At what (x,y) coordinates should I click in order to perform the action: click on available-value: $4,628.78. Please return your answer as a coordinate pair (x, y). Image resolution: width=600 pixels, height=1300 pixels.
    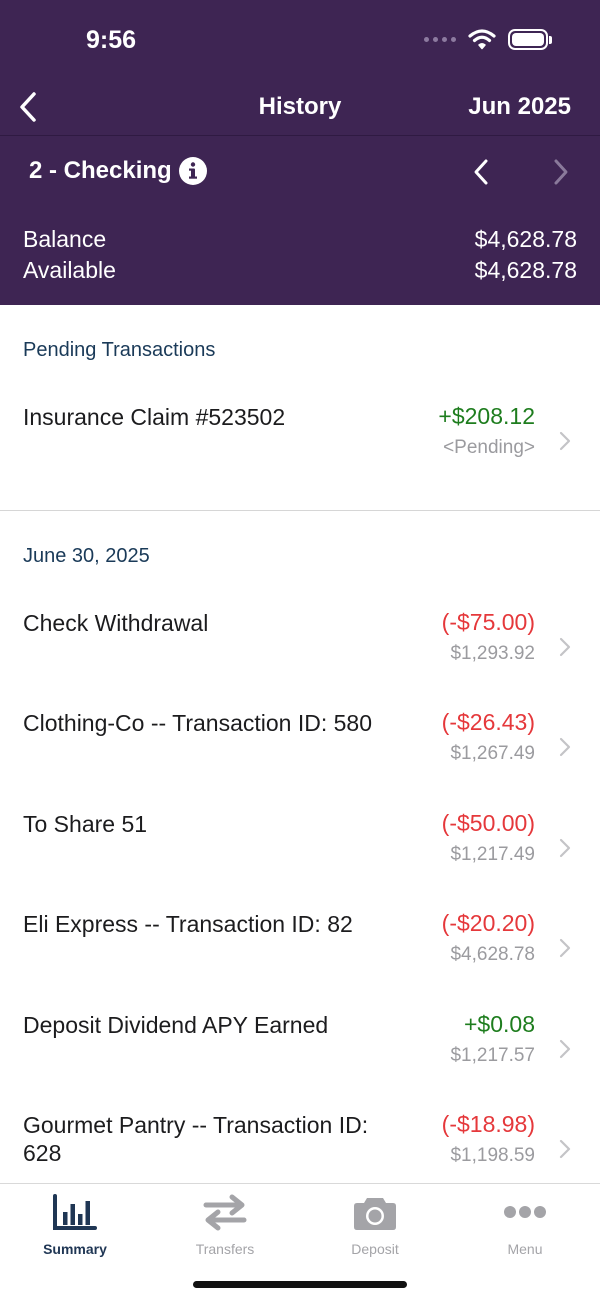
    Looking at the image, I should click on (525, 270).